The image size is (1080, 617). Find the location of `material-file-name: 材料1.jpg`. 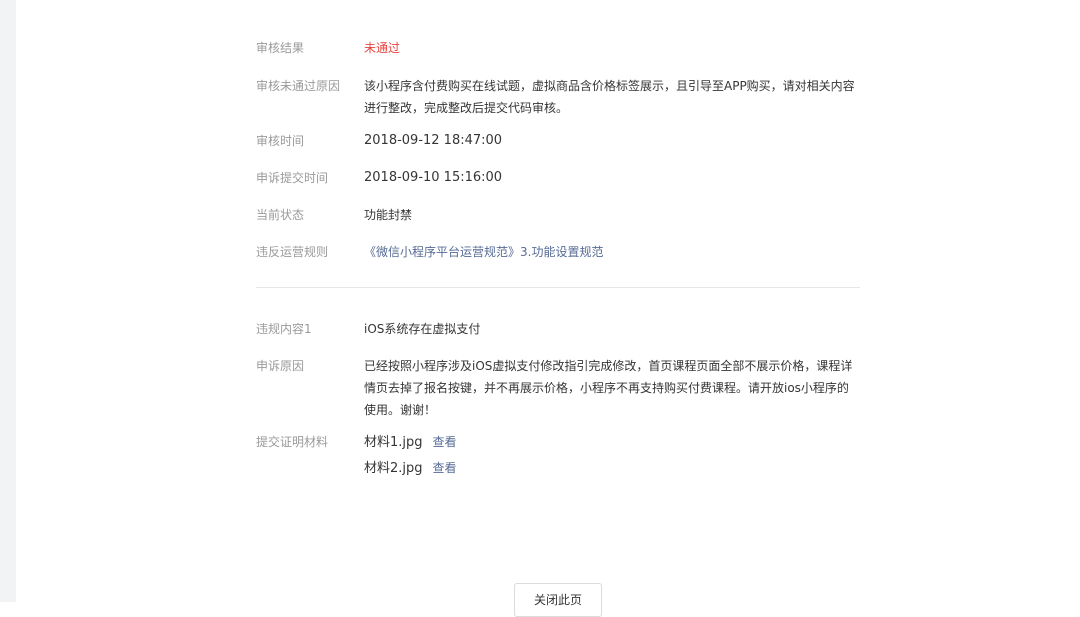

material-file-name: 材料1.jpg is located at coordinates (393, 442).